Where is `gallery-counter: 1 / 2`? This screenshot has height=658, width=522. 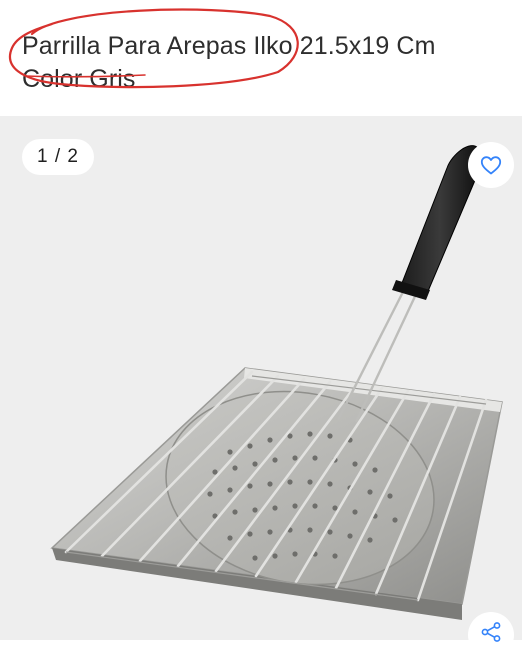 gallery-counter: 1 / 2 is located at coordinates (58, 157).